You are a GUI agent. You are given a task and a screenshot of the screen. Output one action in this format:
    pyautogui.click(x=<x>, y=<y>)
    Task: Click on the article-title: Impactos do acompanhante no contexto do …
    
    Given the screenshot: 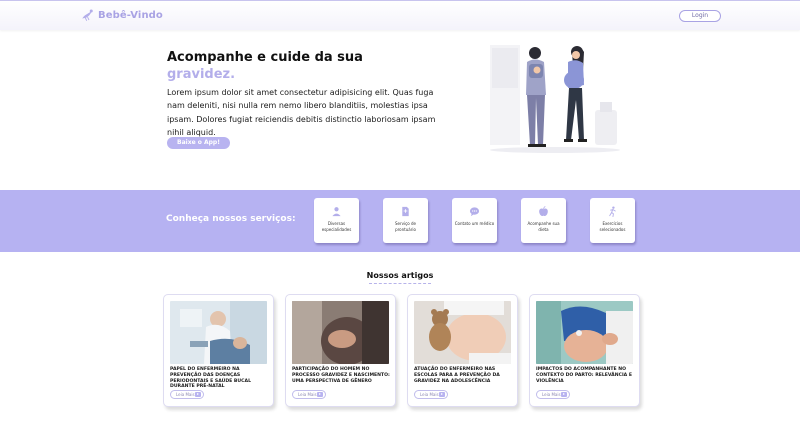 What is the action you would take?
    pyautogui.click(x=584, y=375)
    